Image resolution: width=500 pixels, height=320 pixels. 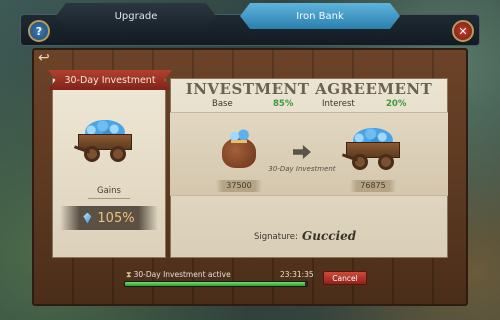 I want to click on exchange-section, so click(x=309, y=154).